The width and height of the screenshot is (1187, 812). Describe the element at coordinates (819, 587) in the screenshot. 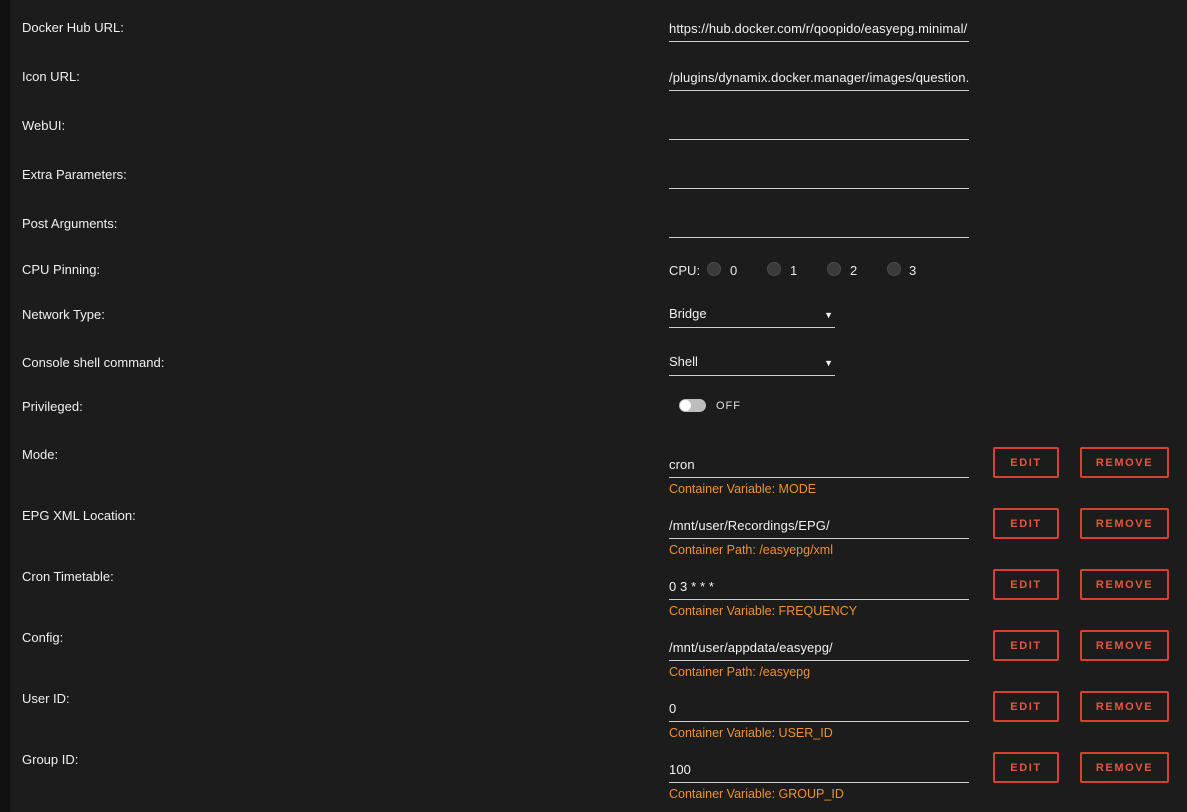

I see `config-item-input: 0 3 * * *` at that location.